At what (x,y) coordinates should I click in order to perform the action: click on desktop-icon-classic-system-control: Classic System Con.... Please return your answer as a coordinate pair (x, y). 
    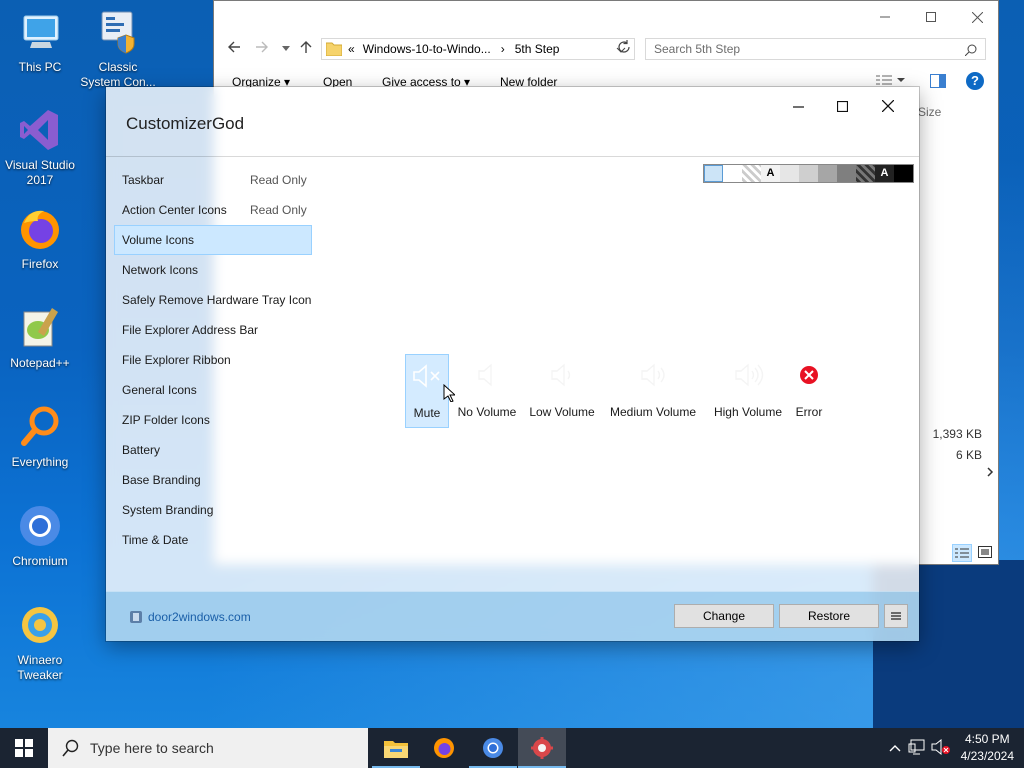
    Looking at the image, I should click on (118, 49).